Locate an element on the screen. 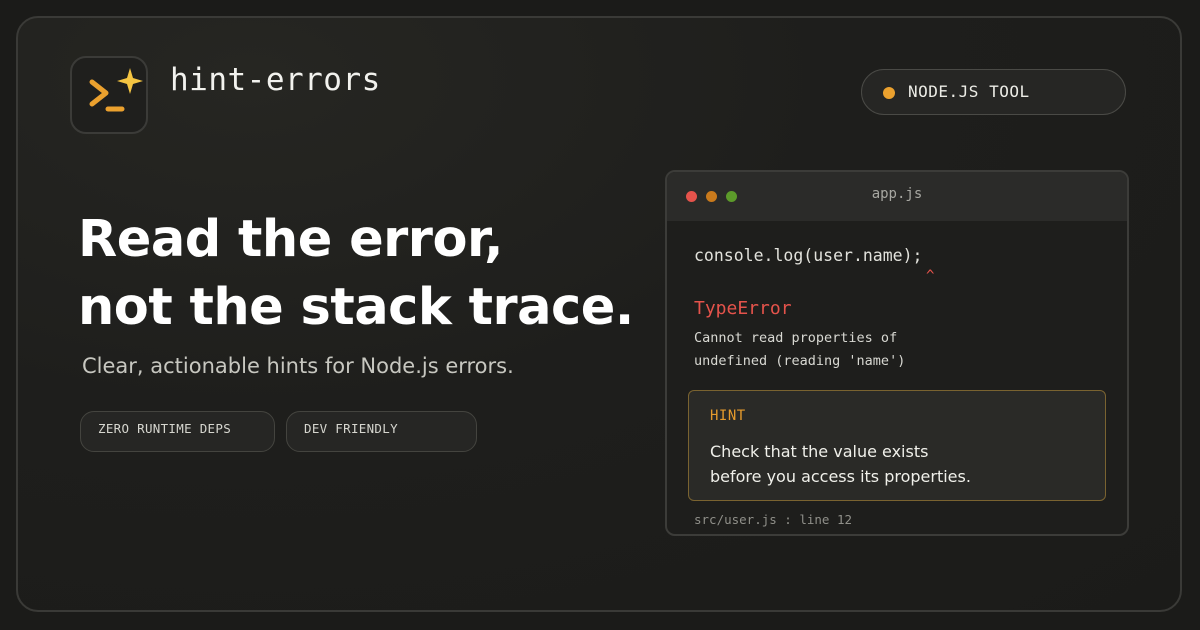  logo is located at coordinates (109, 95).